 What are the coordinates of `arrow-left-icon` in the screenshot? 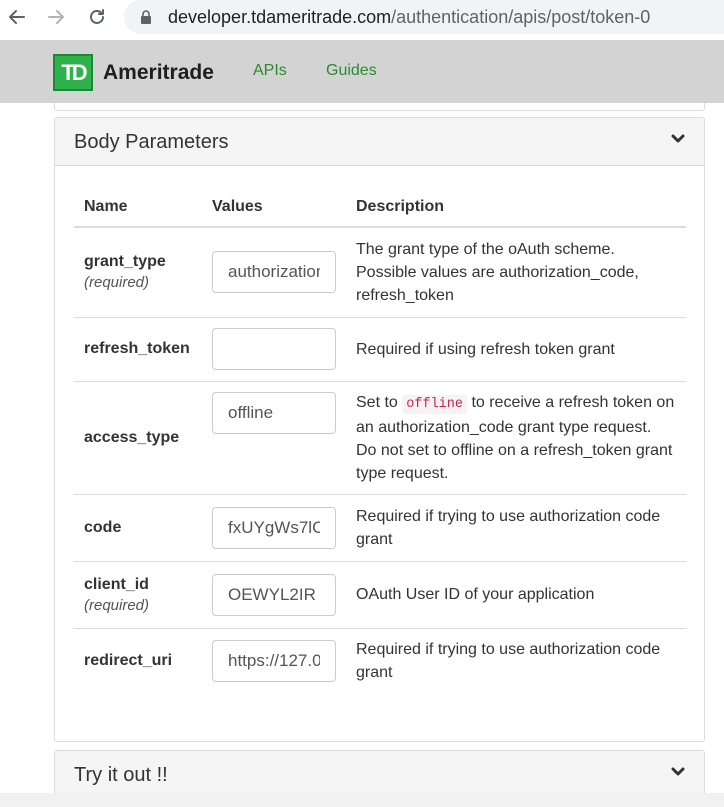 It's located at (17, 17).